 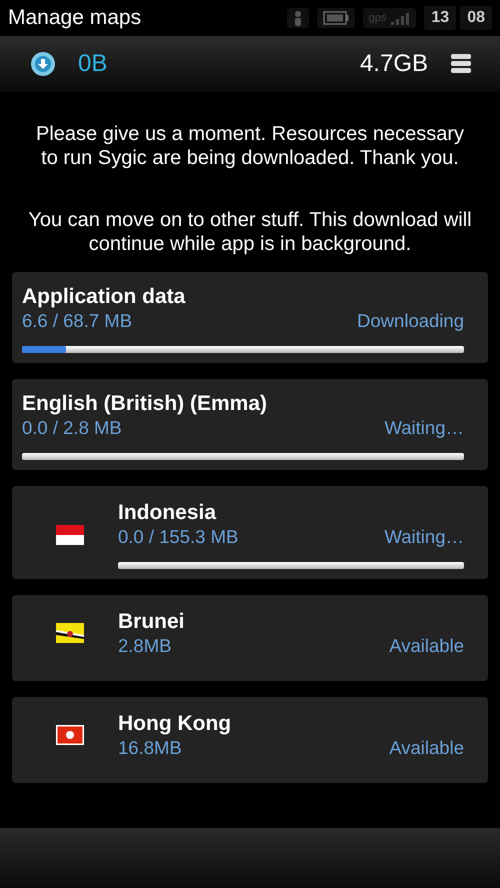 What do you see at coordinates (410, 321) in the screenshot?
I see `item-status: Downloading` at bounding box center [410, 321].